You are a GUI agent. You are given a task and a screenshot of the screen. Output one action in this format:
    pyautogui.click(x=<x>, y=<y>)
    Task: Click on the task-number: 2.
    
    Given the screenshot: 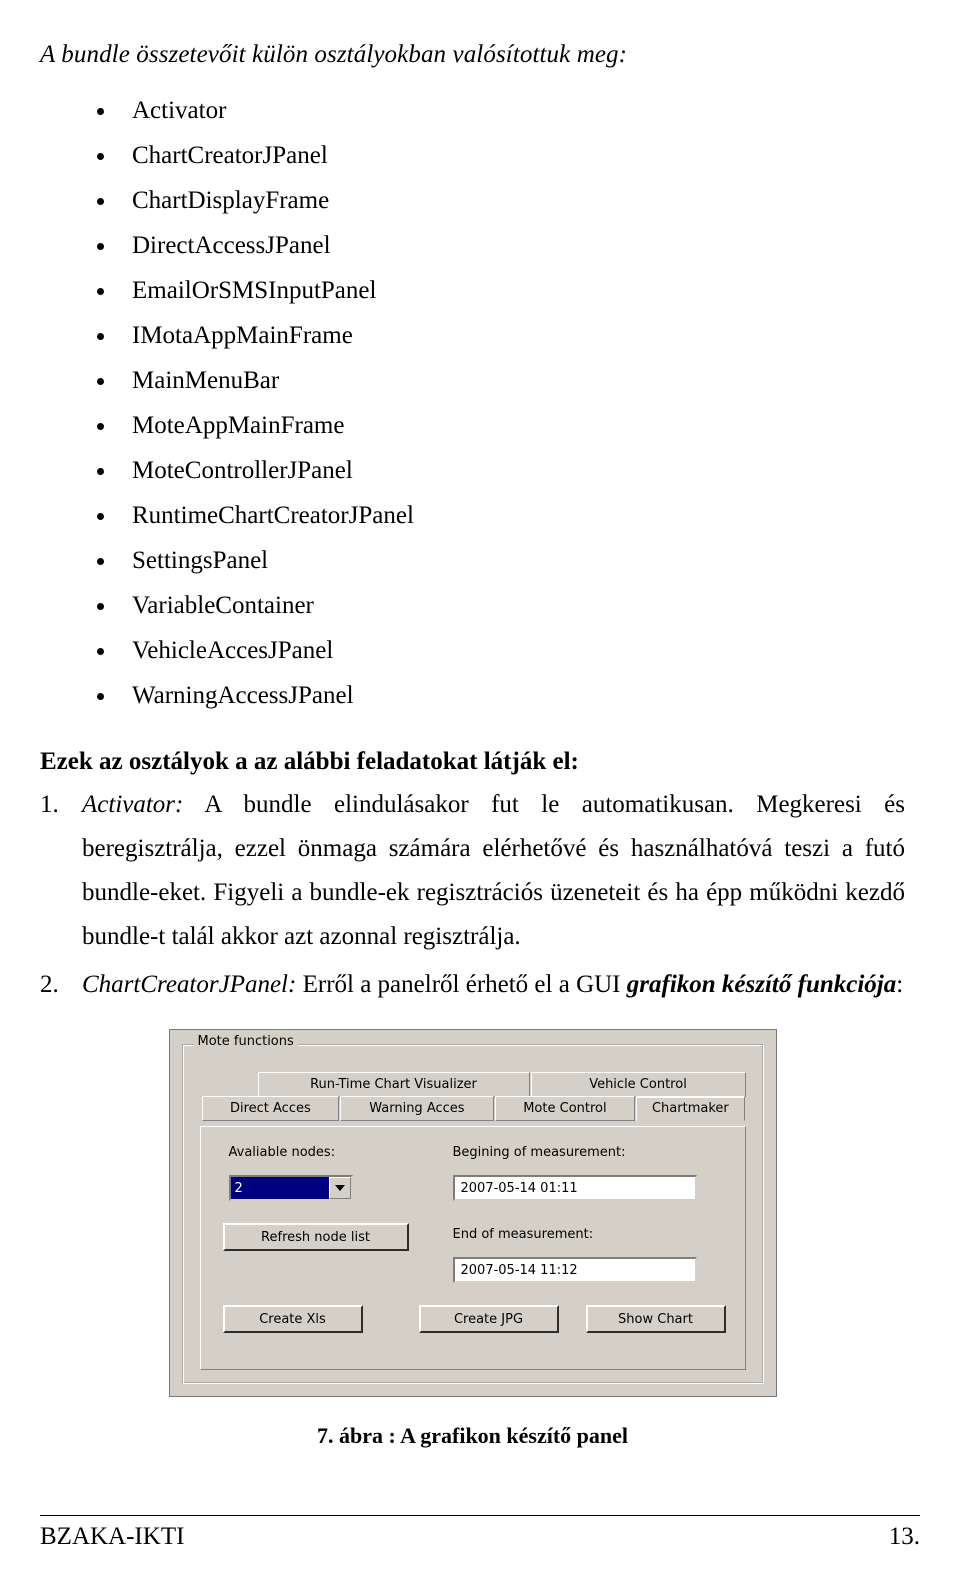 What is the action you would take?
    pyautogui.click(x=49, y=985)
    